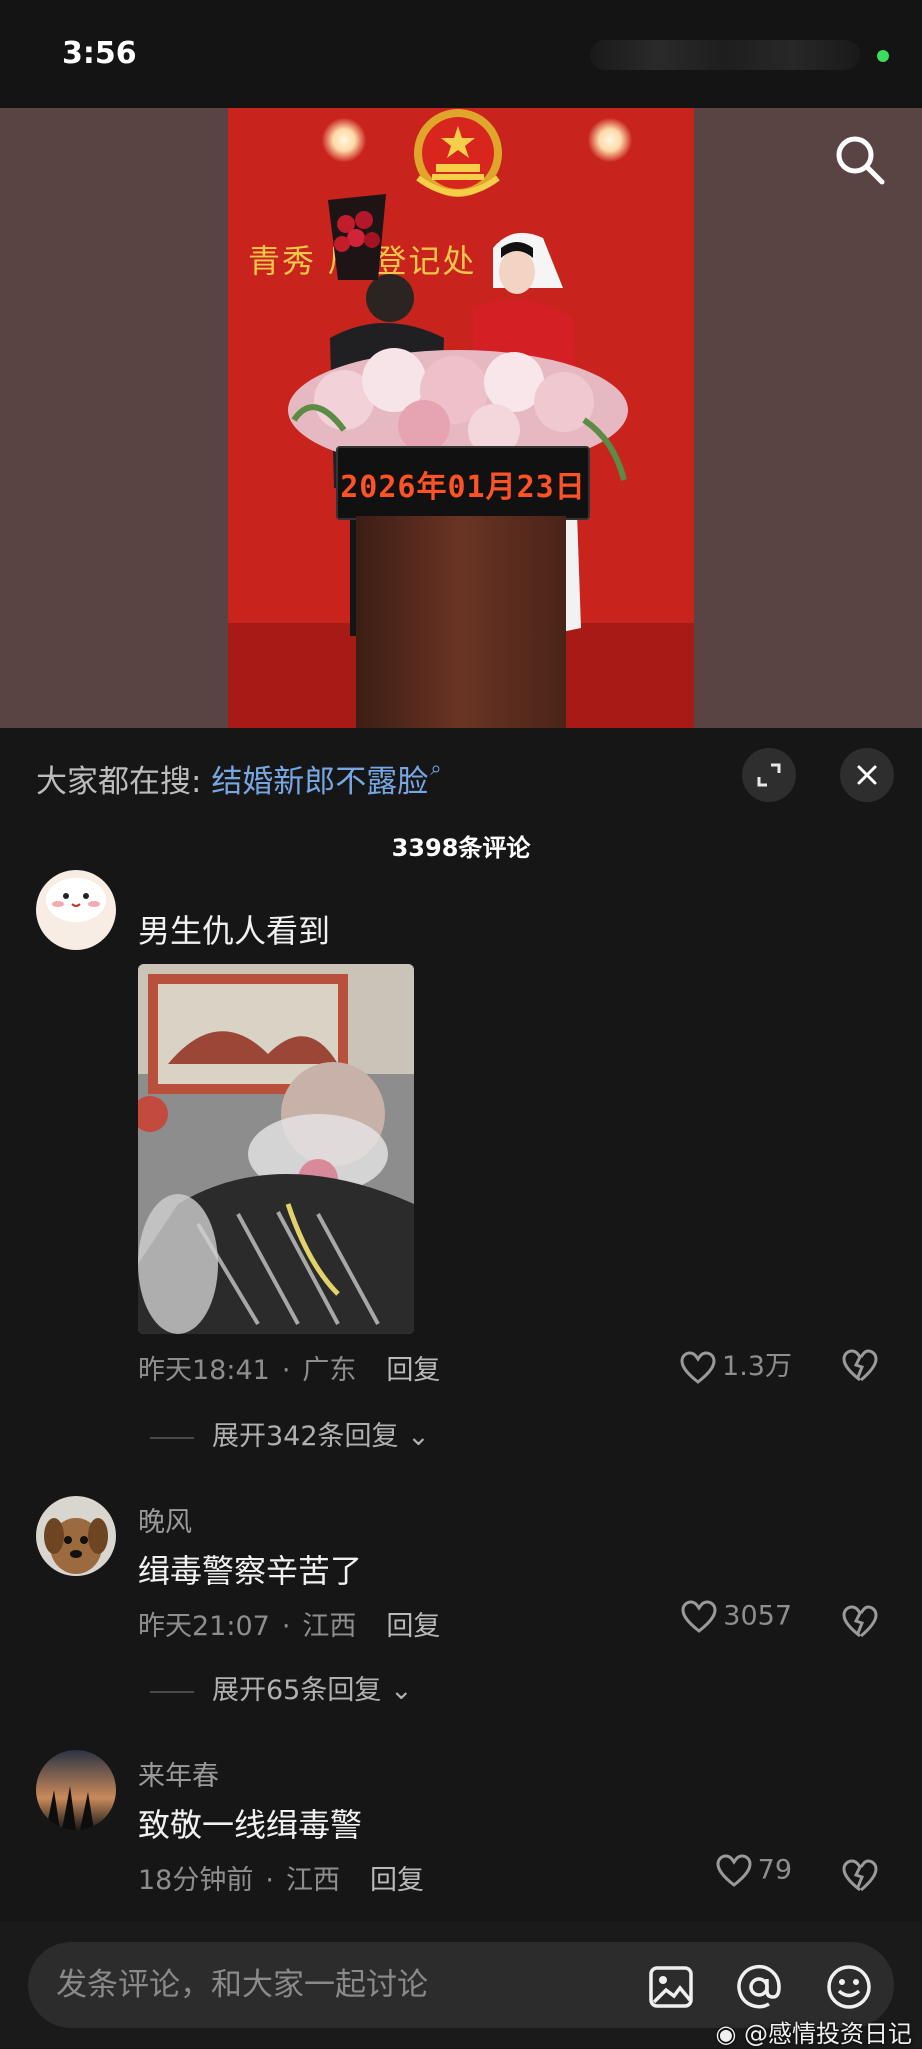  I want to click on like-count: 79, so click(774, 1870).